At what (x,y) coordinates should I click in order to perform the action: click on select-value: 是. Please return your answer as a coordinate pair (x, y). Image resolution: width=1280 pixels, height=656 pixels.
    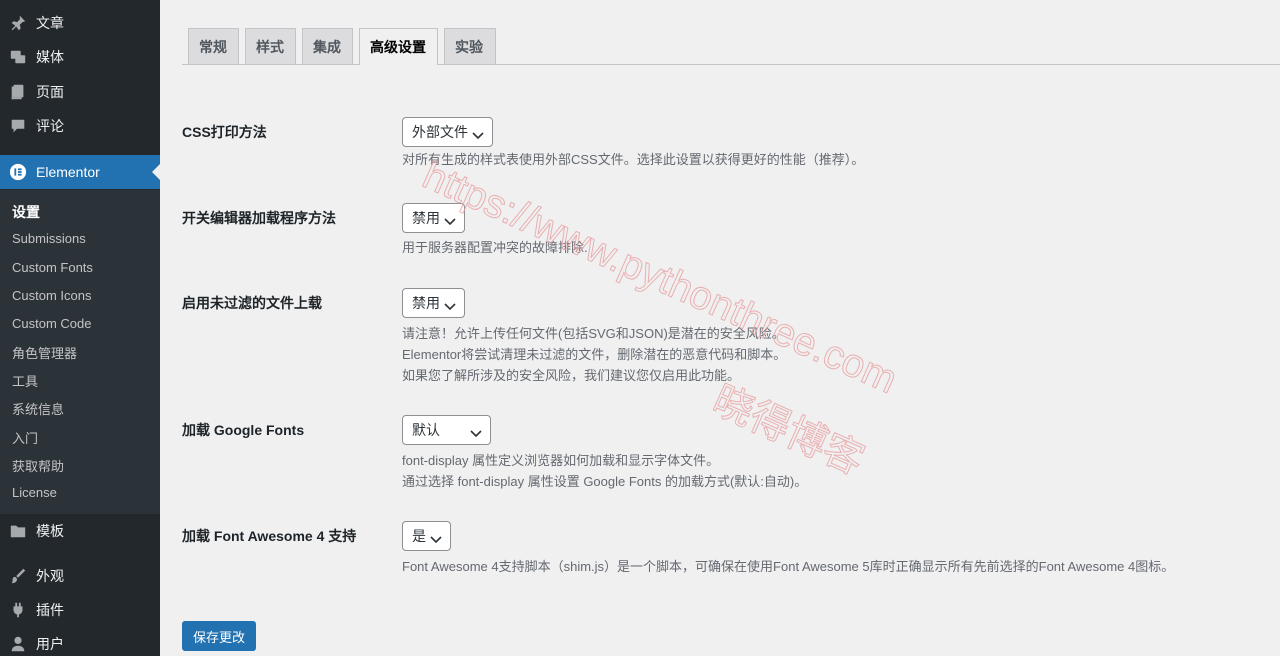
    Looking at the image, I should click on (419, 536).